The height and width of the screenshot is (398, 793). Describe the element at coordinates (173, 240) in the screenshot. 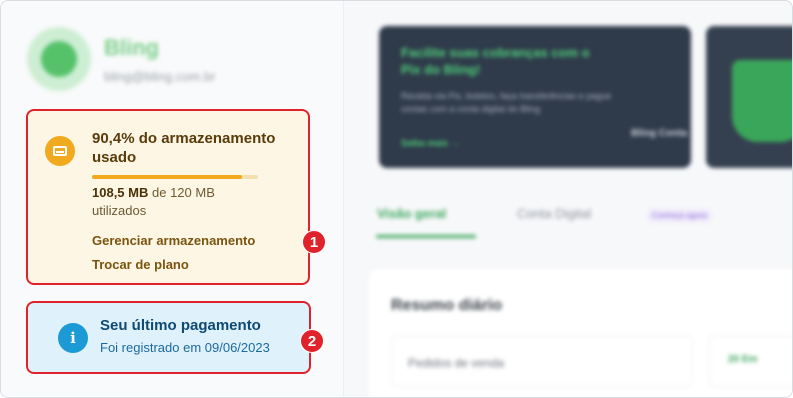

I see `manage-storage-link: Gerenciar armazenamento` at that location.